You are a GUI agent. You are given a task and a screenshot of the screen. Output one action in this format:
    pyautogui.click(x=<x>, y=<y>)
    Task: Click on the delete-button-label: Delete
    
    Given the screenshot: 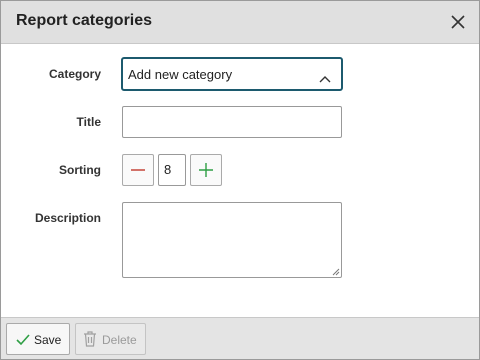 What is the action you would take?
    pyautogui.click(x=119, y=340)
    